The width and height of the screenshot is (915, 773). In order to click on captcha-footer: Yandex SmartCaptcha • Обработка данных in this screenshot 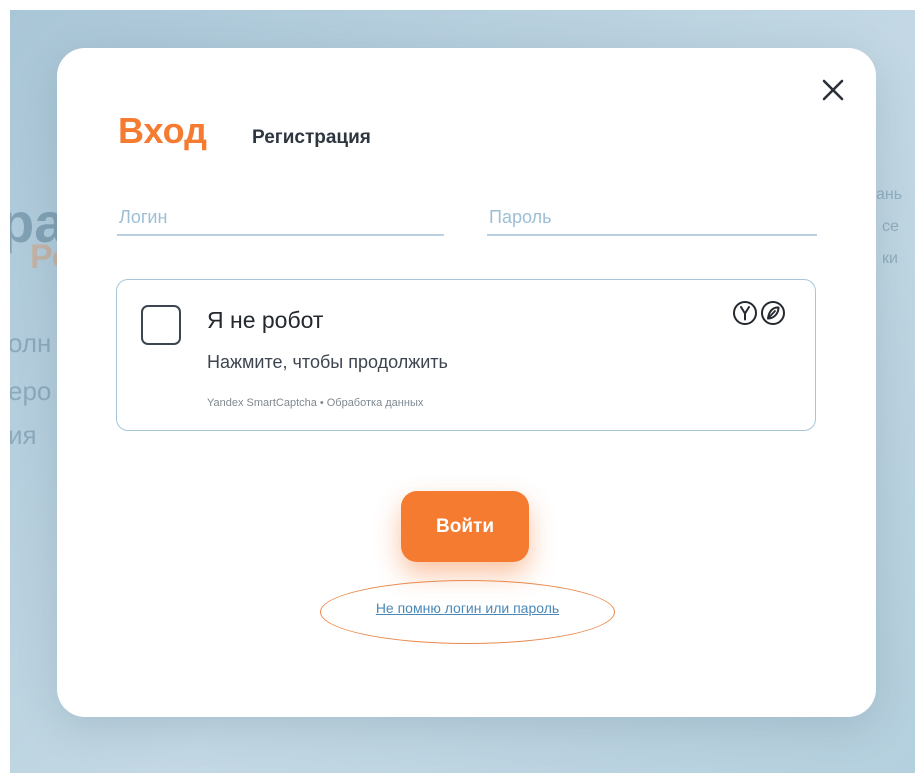, I will do `click(315, 403)`.